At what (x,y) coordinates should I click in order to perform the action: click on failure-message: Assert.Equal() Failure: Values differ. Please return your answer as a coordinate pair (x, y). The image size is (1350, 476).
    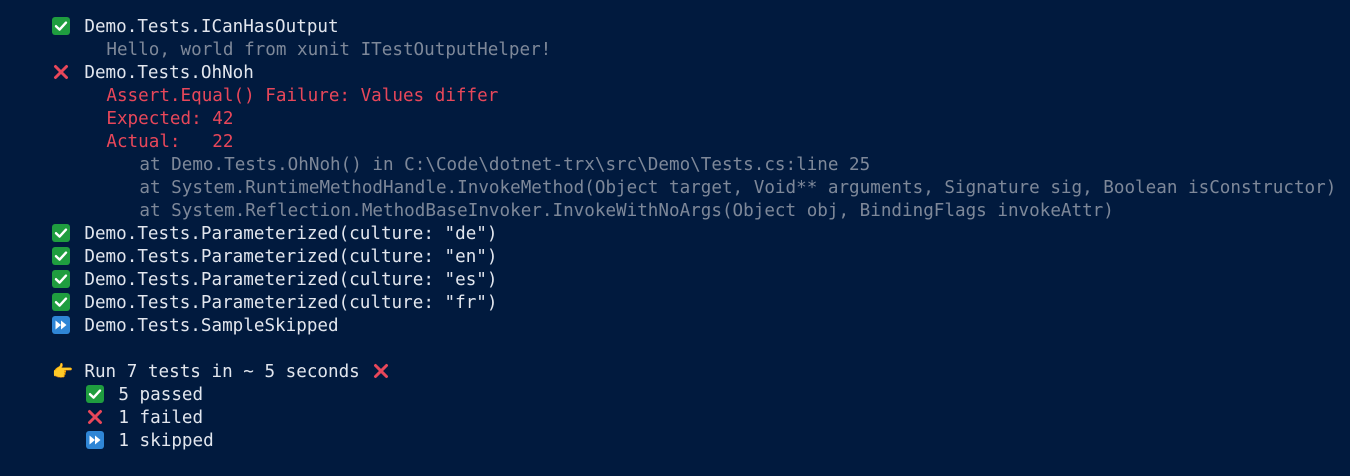
    Looking at the image, I should click on (675, 84).